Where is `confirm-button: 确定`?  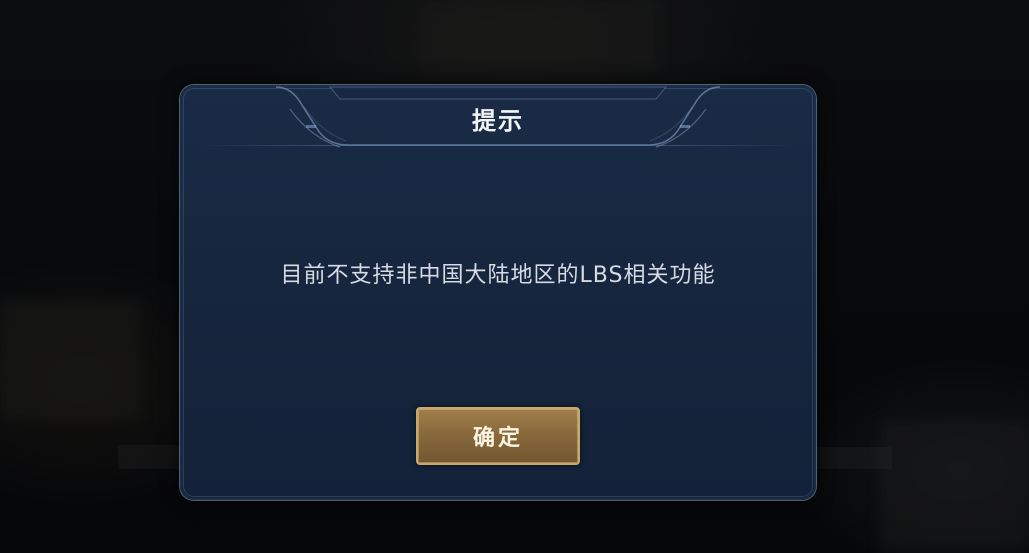
confirm-button: 确定 is located at coordinates (498, 436).